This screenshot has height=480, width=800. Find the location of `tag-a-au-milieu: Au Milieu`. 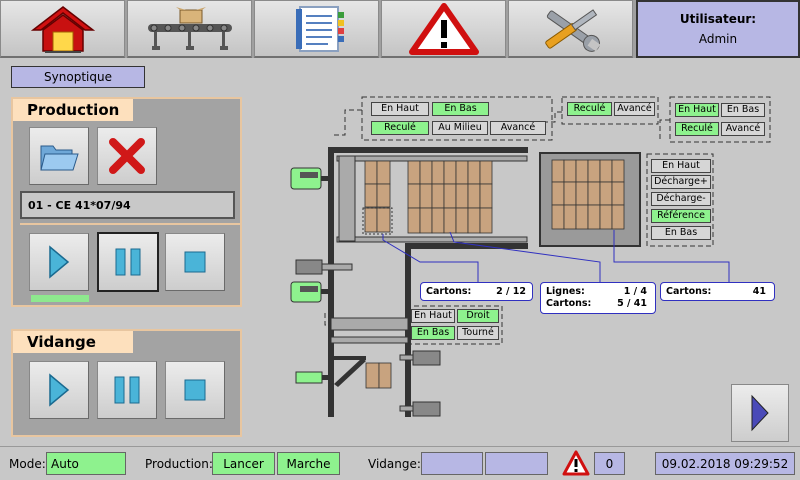

tag-a-au-milieu: Au Milieu is located at coordinates (460, 128).